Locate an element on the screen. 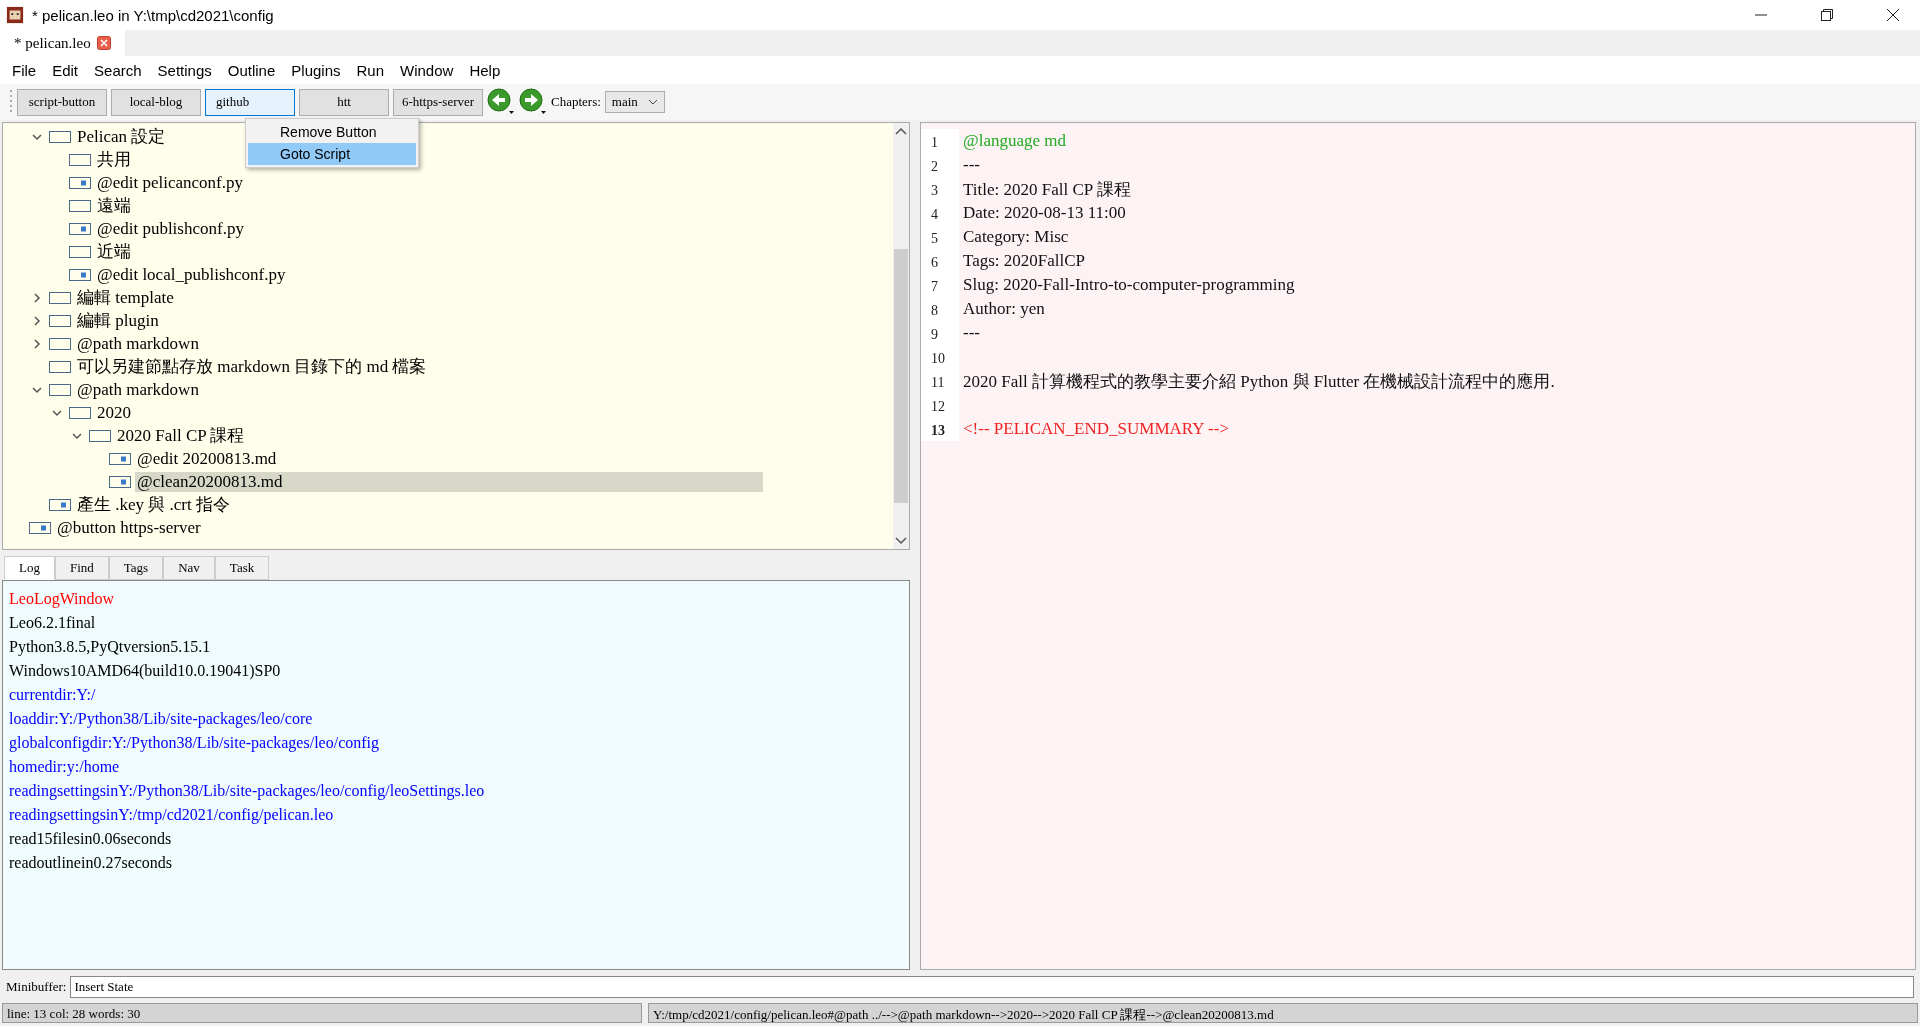 The image size is (1920, 1026). log-tab: Find is located at coordinates (81, 568).